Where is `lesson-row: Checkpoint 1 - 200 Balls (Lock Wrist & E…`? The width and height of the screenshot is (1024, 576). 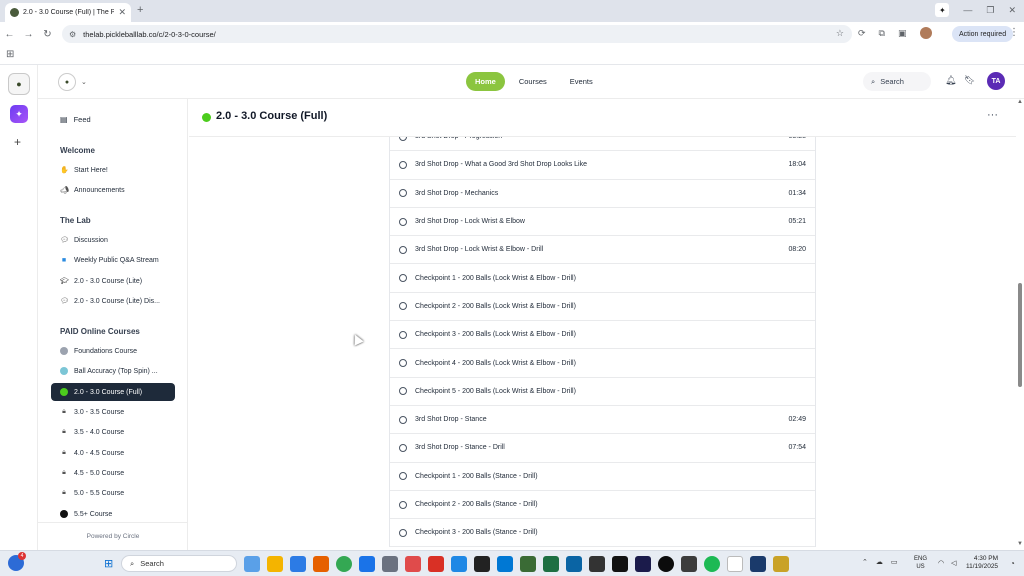 lesson-row: Checkpoint 1 - 200 Balls (Lock Wrist & E… is located at coordinates (602, 278).